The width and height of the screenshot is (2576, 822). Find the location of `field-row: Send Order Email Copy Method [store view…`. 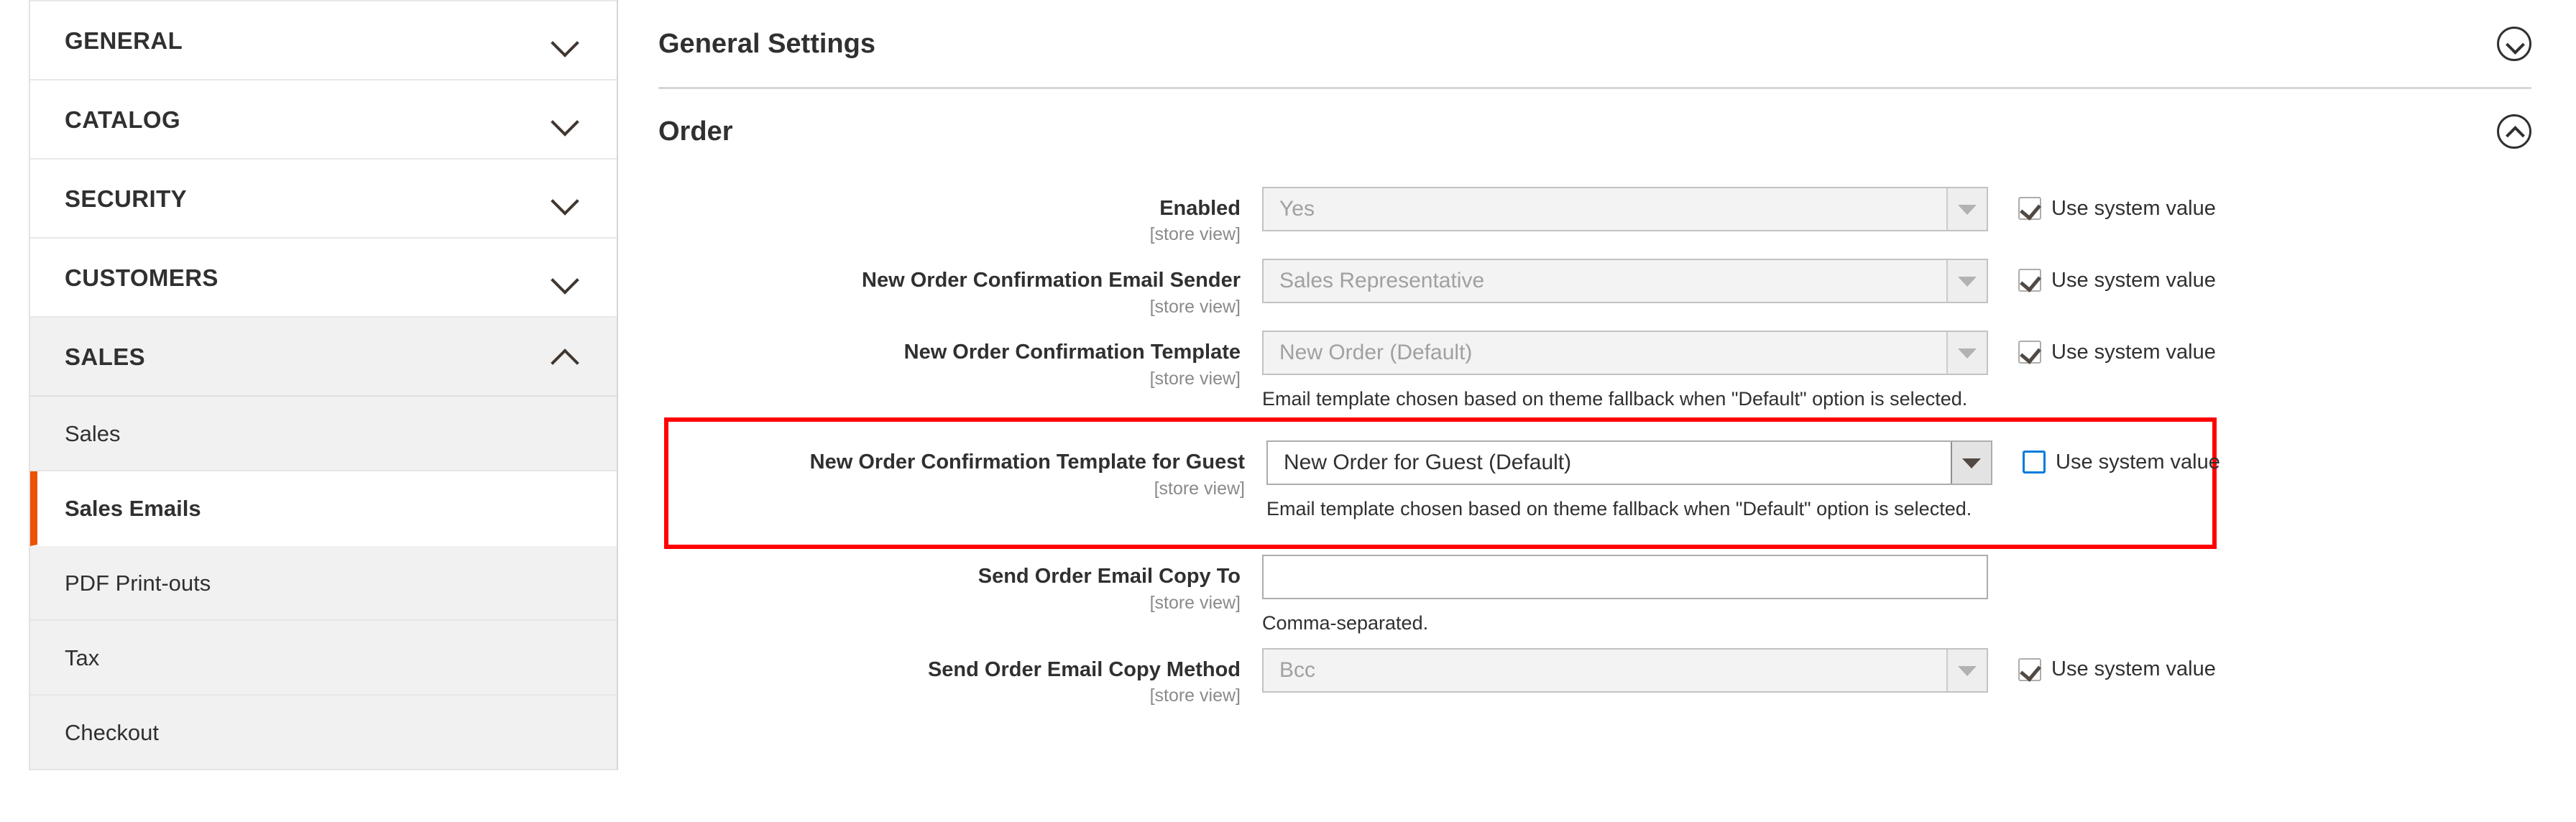

field-row: Send Order Email Copy Method [store view… is located at coordinates (1594, 678).